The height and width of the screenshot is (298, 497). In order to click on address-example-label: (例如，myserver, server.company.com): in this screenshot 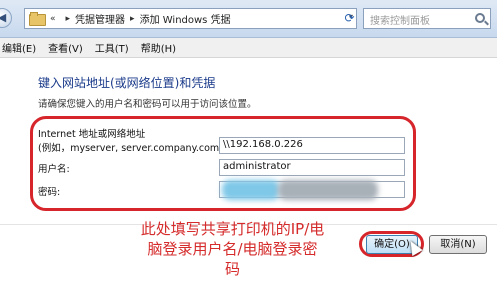, I will do `click(132, 148)`.